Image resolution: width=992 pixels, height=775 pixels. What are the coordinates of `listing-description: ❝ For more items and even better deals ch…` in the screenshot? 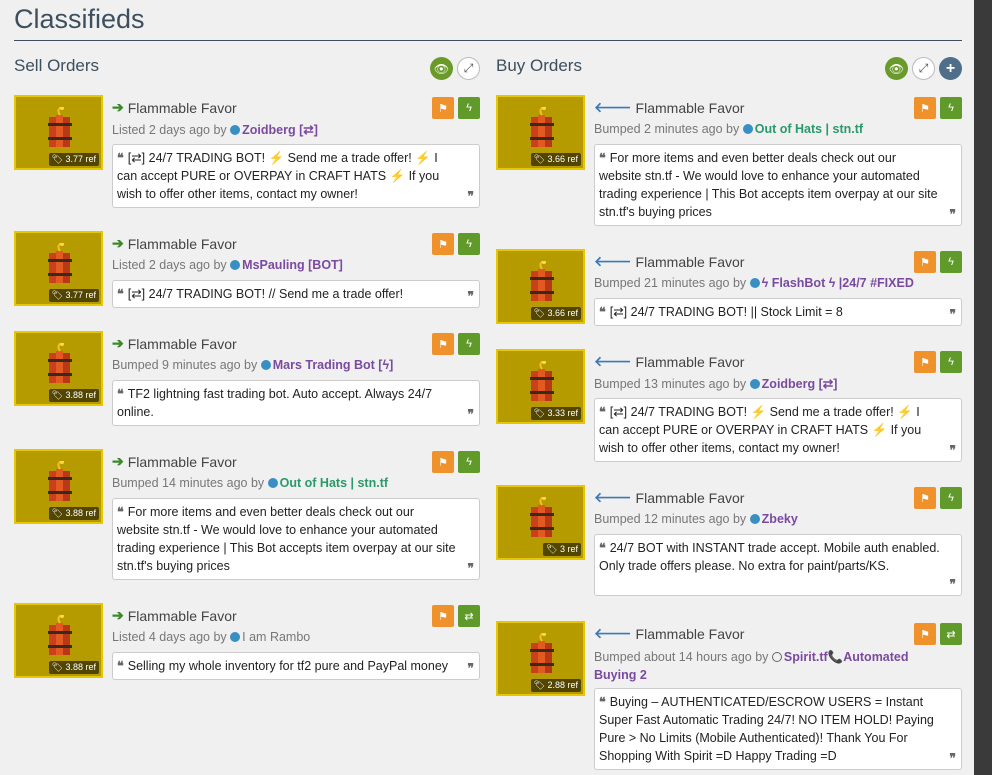 It's located at (296, 539).